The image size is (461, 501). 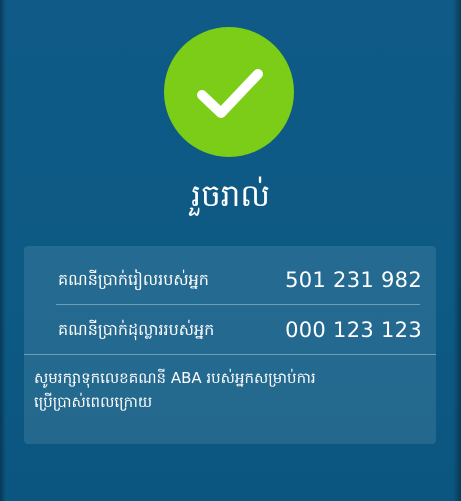 What do you see at coordinates (353, 330) in the screenshot?
I see `dollar-account-number: 000 123 123` at bounding box center [353, 330].